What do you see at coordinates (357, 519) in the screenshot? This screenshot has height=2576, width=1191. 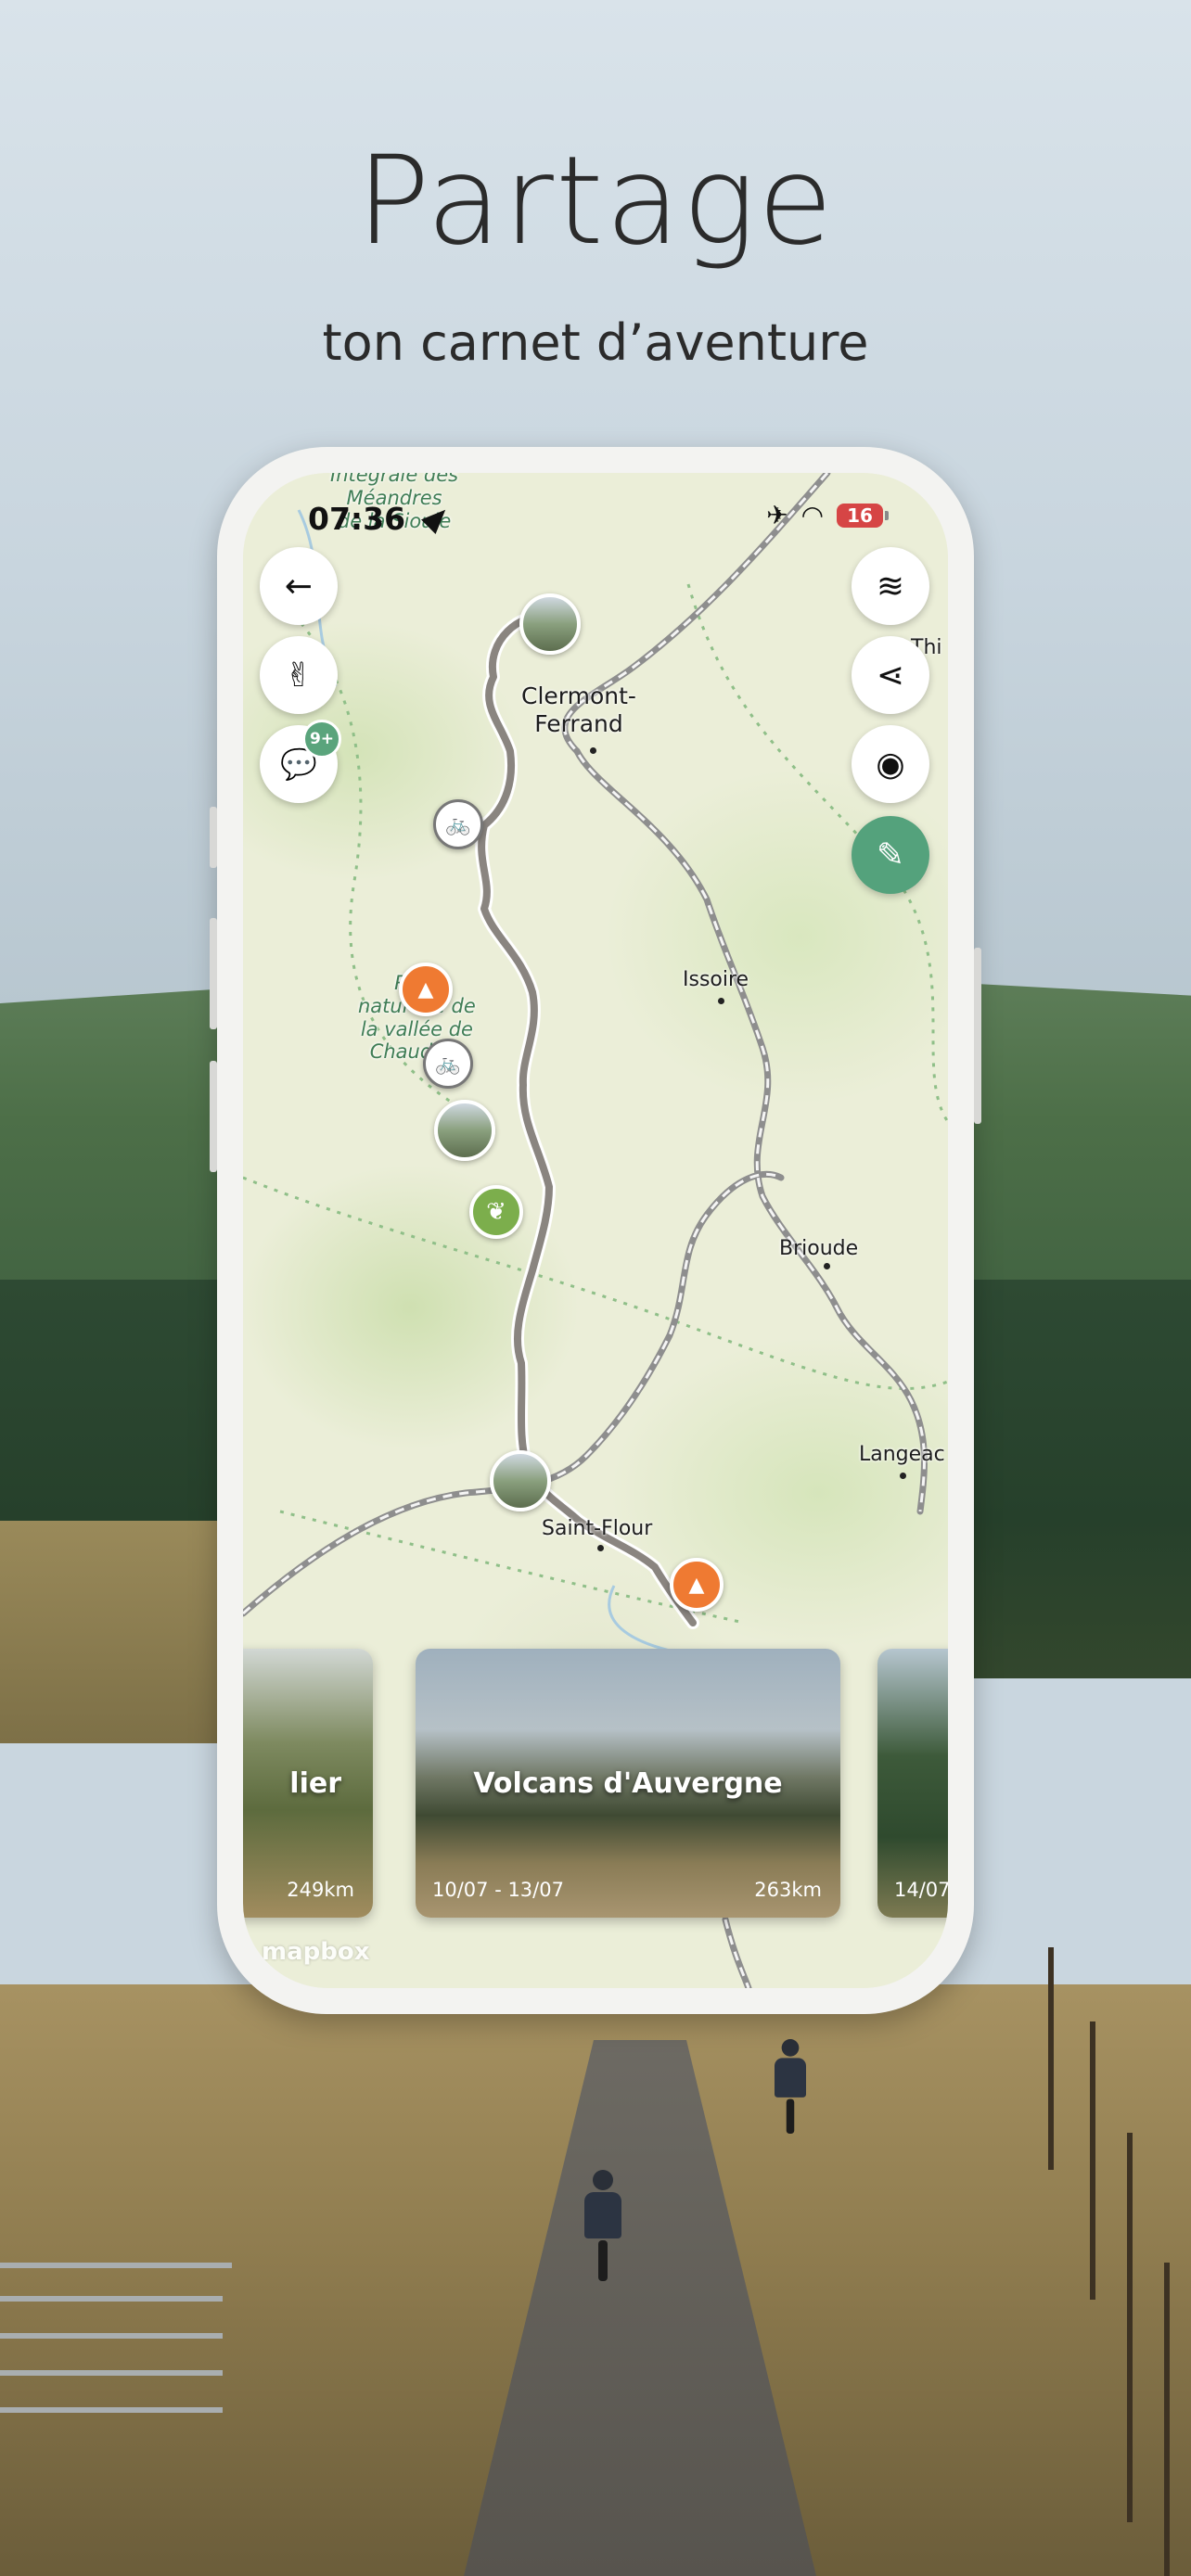 I see `status-time: 07:36` at bounding box center [357, 519].